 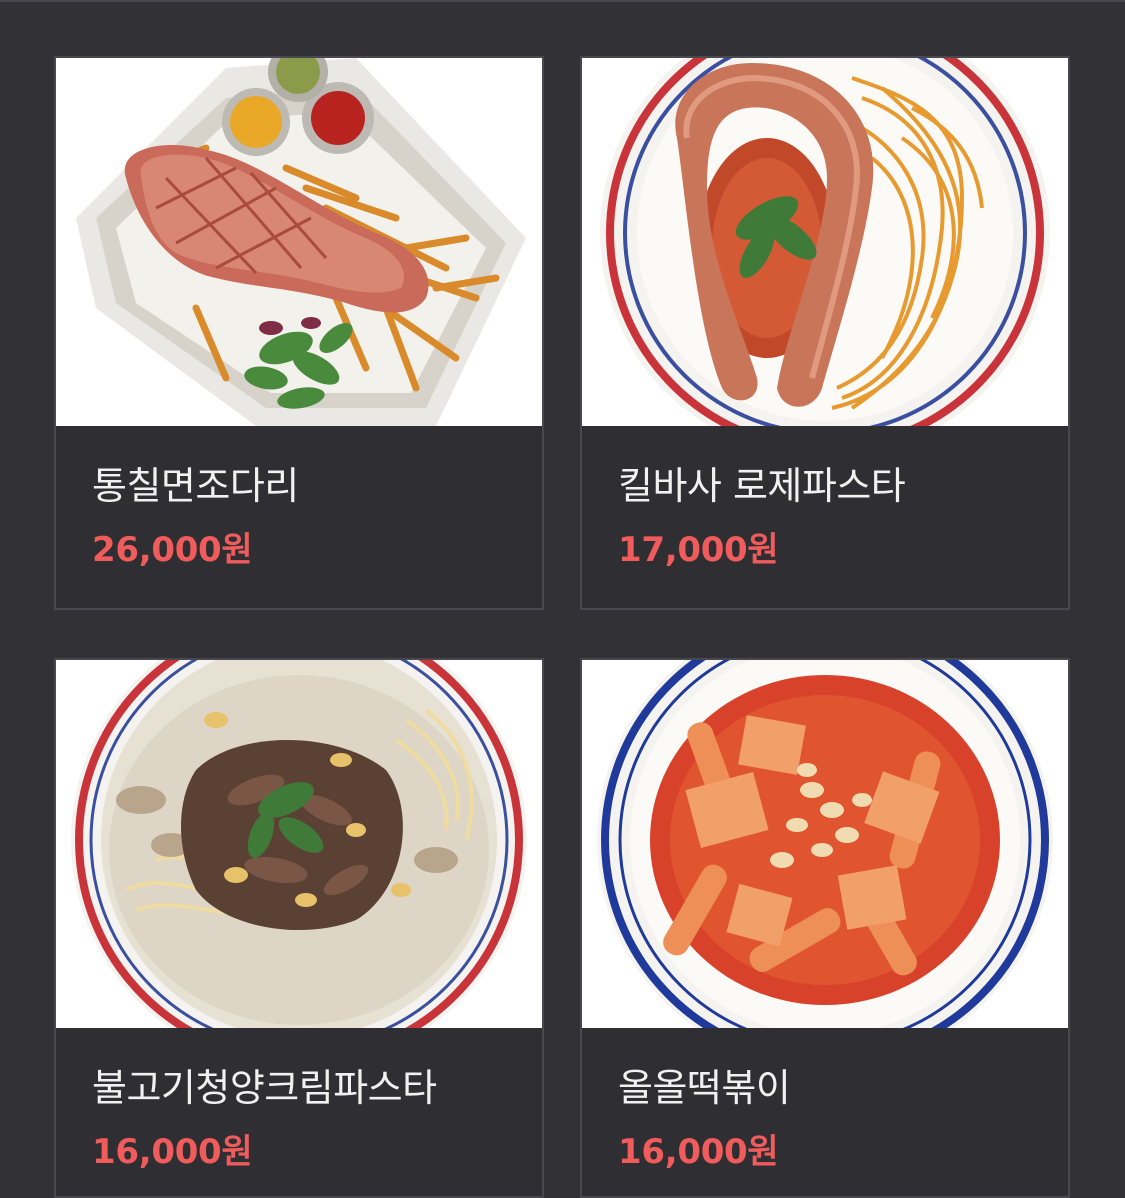 I want to click on menu-item-name: 올올떡볶이, so click(x=704, y=1088).